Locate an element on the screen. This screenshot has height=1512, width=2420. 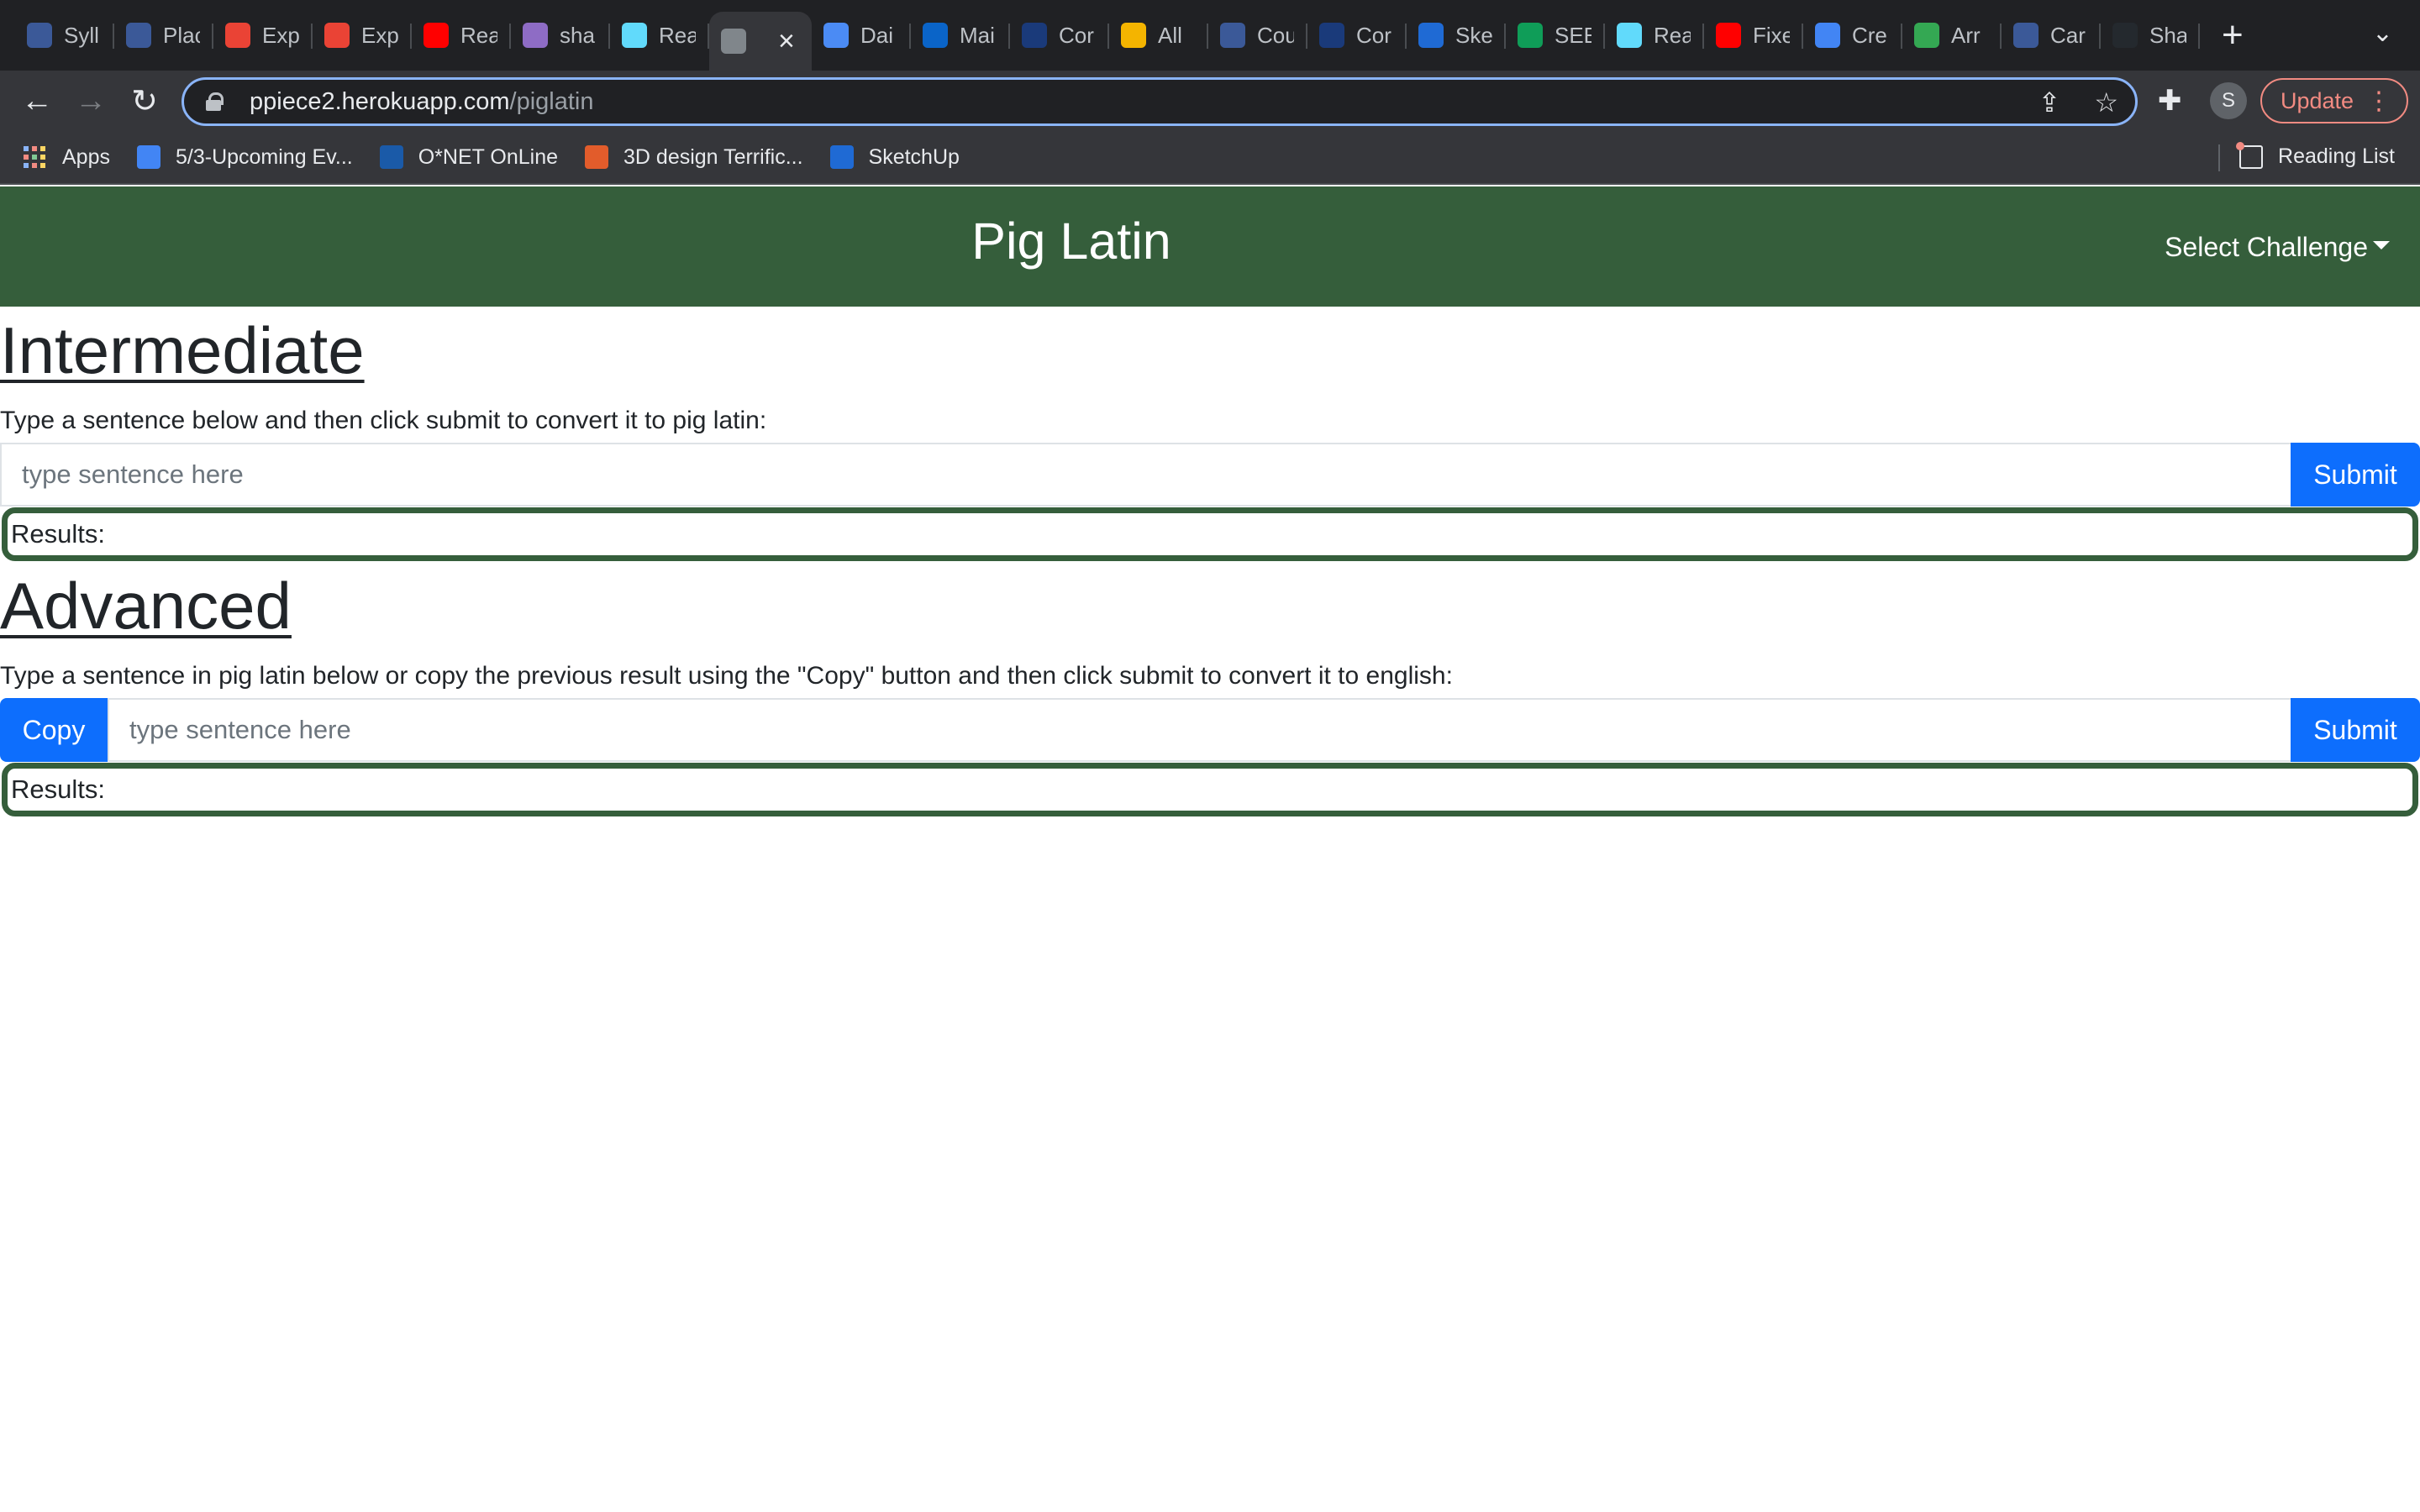
tab-label: Mai is located at coordinates (977, 35).